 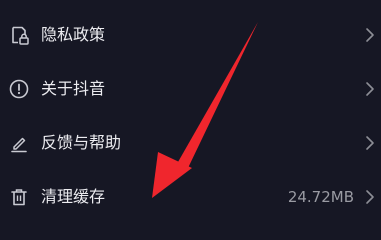 What do you see at coordinates (19, 89) in the screenshot?
I see `info-icon` at bounding box center [19, 89].